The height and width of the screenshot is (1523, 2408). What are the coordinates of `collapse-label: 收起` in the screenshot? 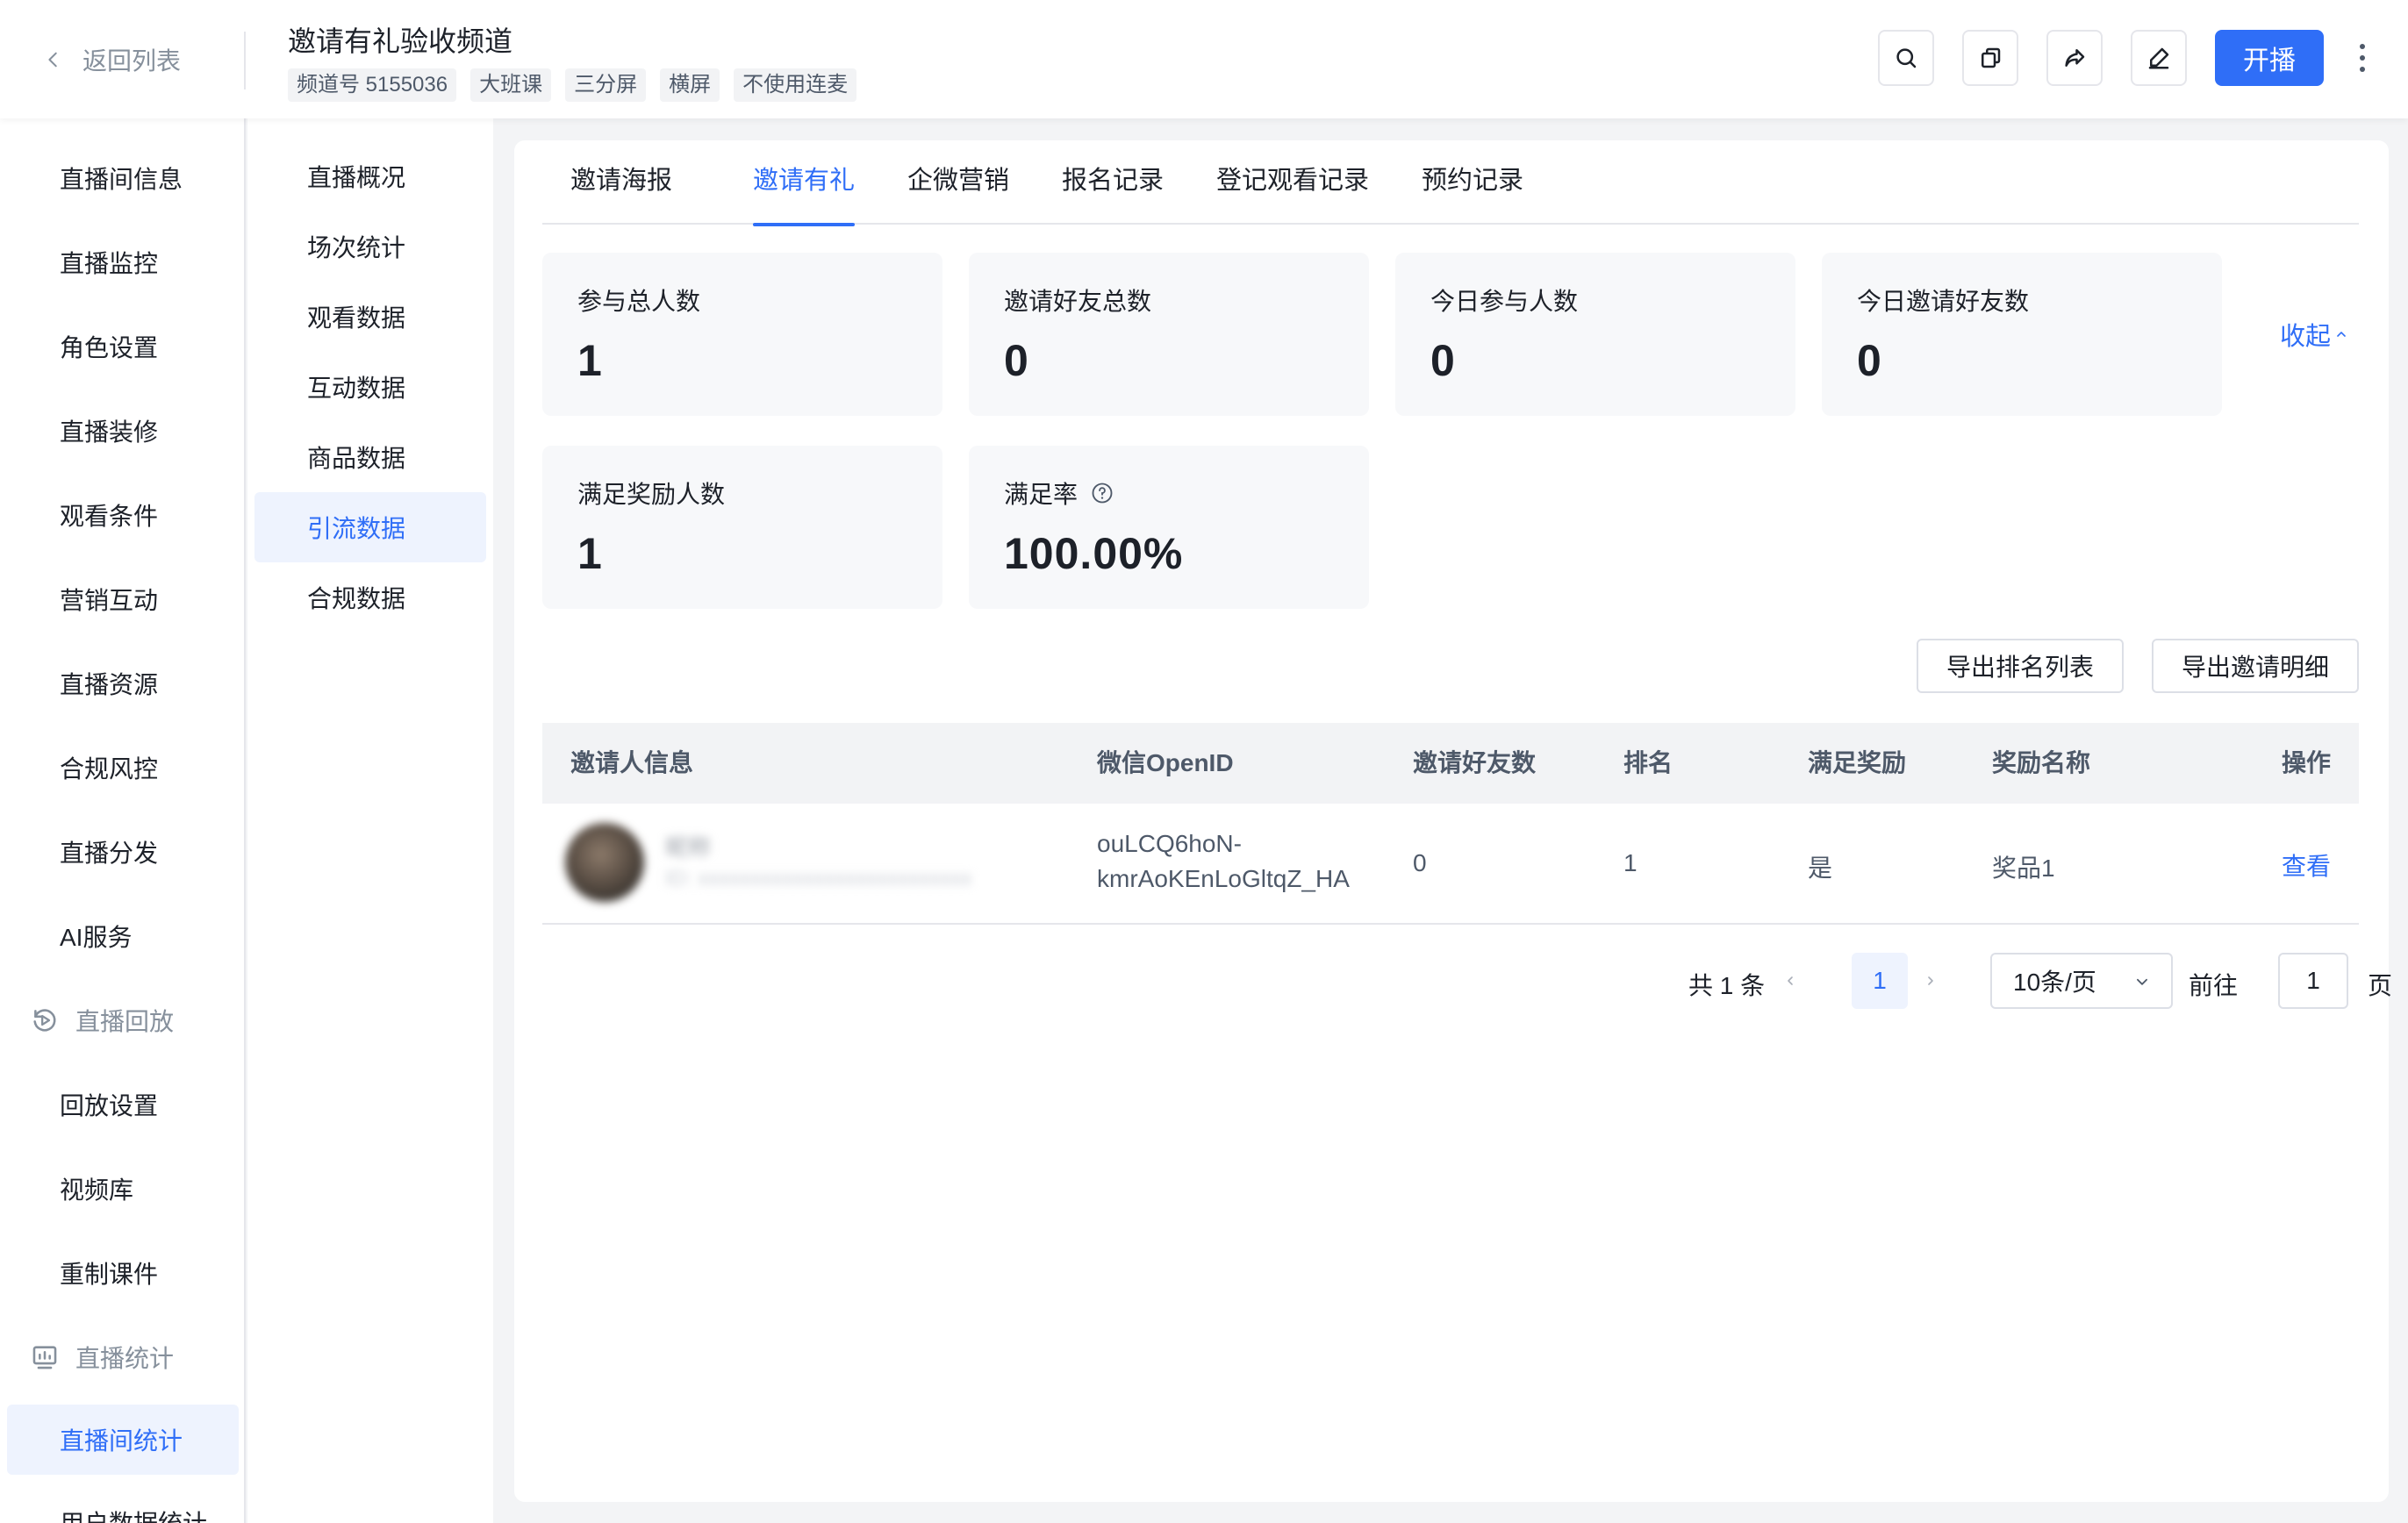 It's located at (2306, 337).